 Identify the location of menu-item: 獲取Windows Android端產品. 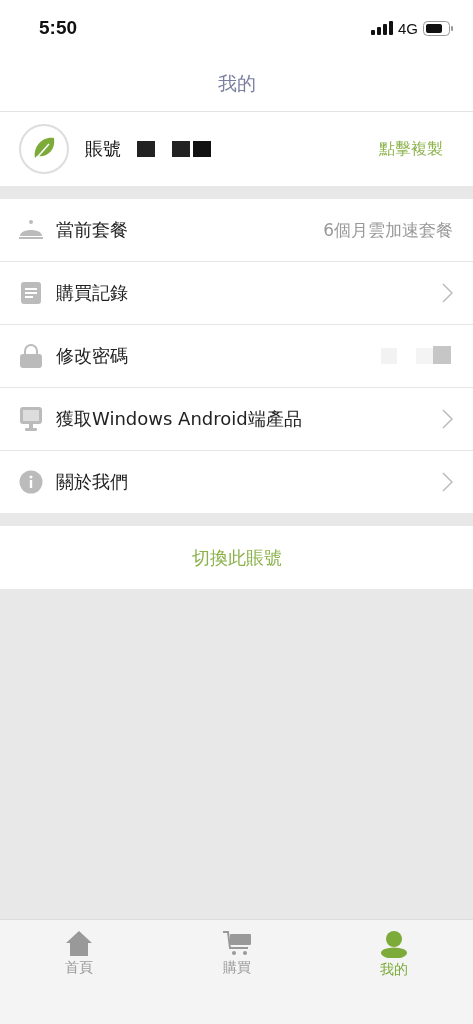
(236, 419).